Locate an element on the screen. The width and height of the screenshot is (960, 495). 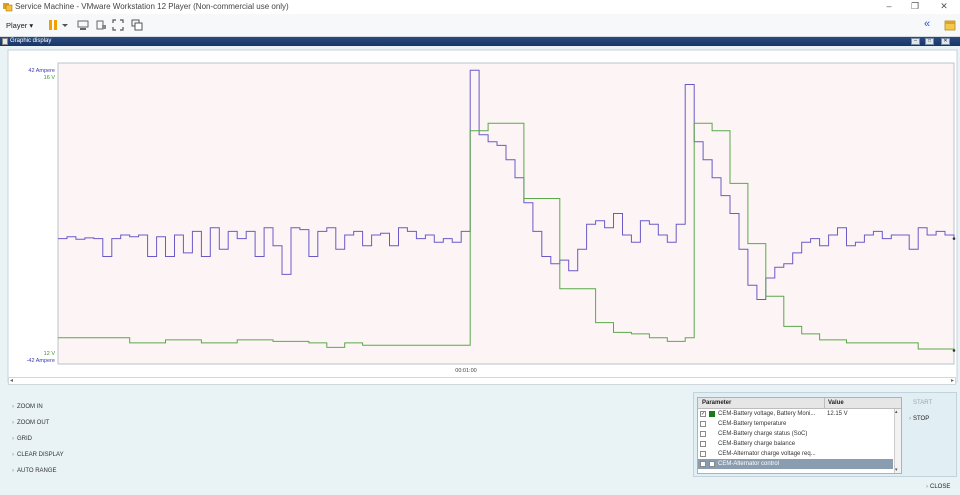
horizontal-scrollbar: ◂ ▸ is located at coordinates (482, 381).